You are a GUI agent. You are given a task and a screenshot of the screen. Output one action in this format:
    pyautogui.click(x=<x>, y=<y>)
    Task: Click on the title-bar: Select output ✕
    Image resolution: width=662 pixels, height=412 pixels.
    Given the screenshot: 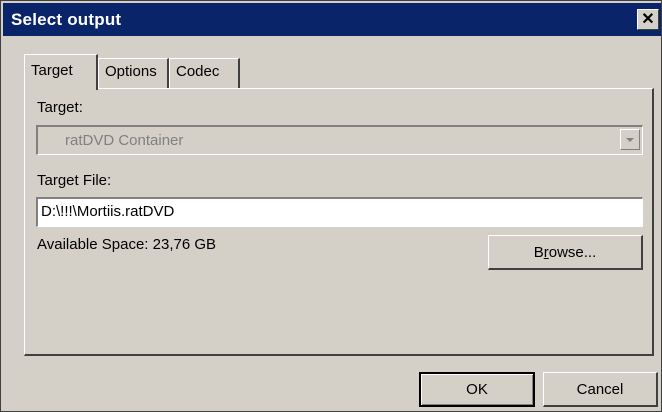 What is the action you would take?
    pyautogui.click(x=332, y=19)
    